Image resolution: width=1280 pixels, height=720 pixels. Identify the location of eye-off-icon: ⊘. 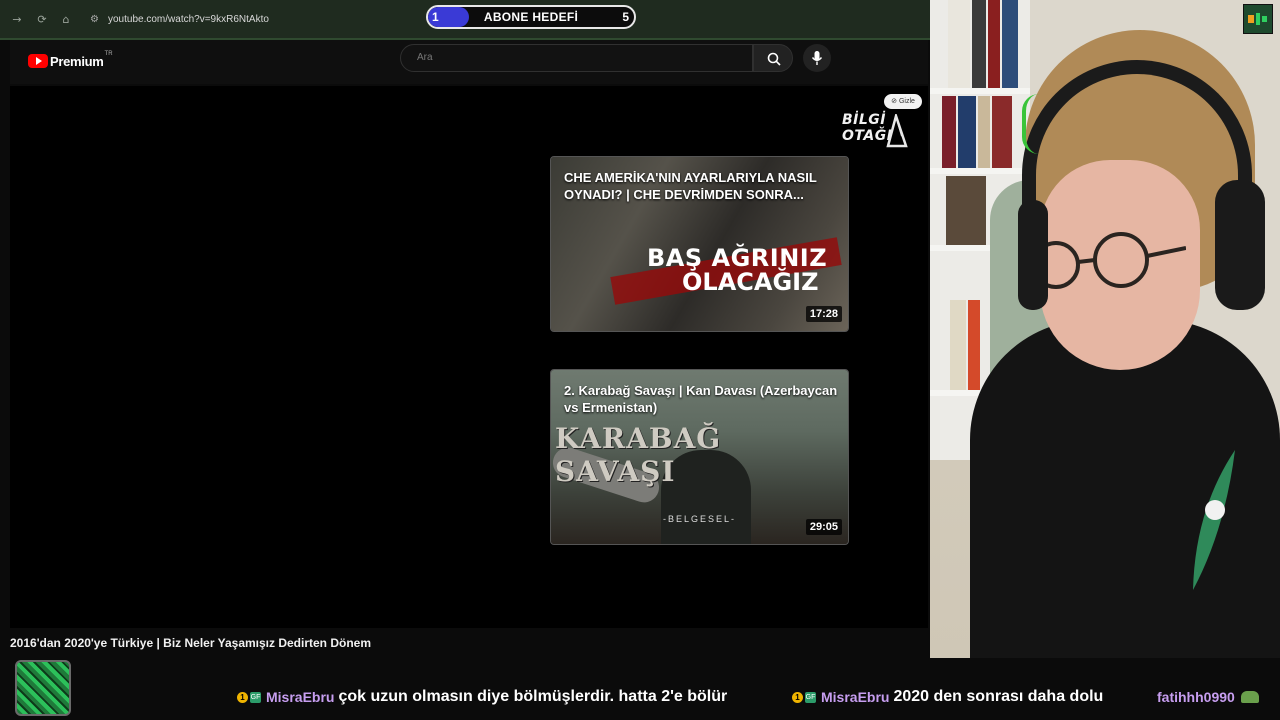
(894, 101).